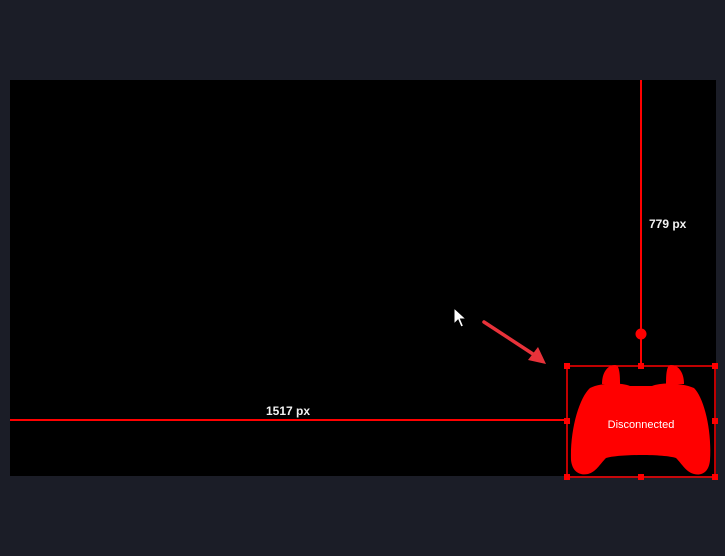  Describe the element at coordinates (288, 411) in the screenshot. I see `horizontal-distance-label: 1517 px` at that location.